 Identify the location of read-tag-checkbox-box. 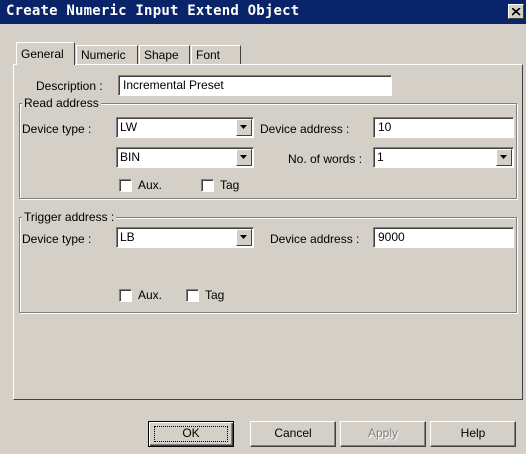
(207, 185).